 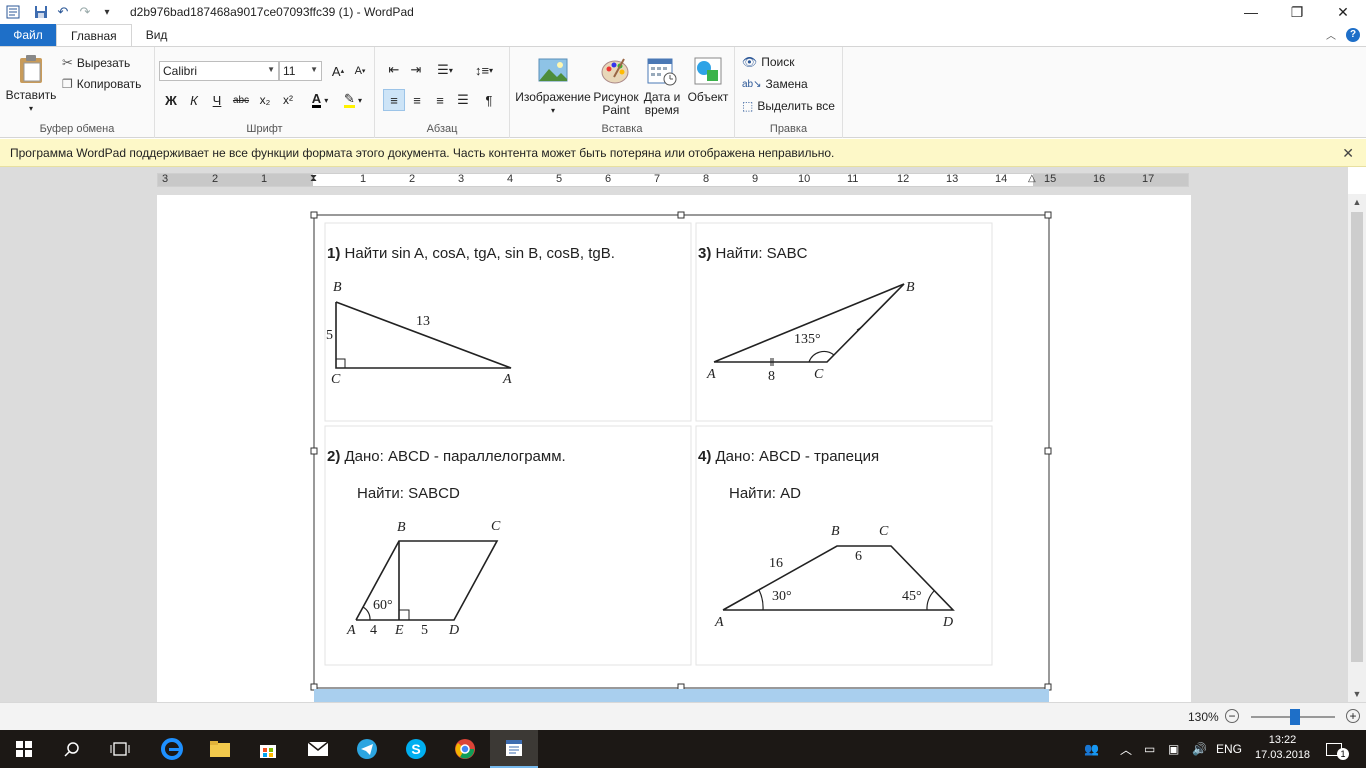 What do you see at coordinates (1232, 716) in the screenshot?
I see `zoom-out-icon: −` at bounding box center [1232, 716].